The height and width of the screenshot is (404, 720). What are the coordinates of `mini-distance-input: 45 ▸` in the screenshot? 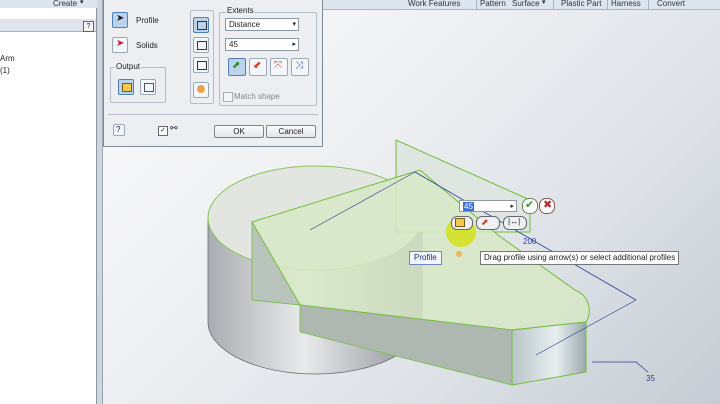 It's located at (488, 206).